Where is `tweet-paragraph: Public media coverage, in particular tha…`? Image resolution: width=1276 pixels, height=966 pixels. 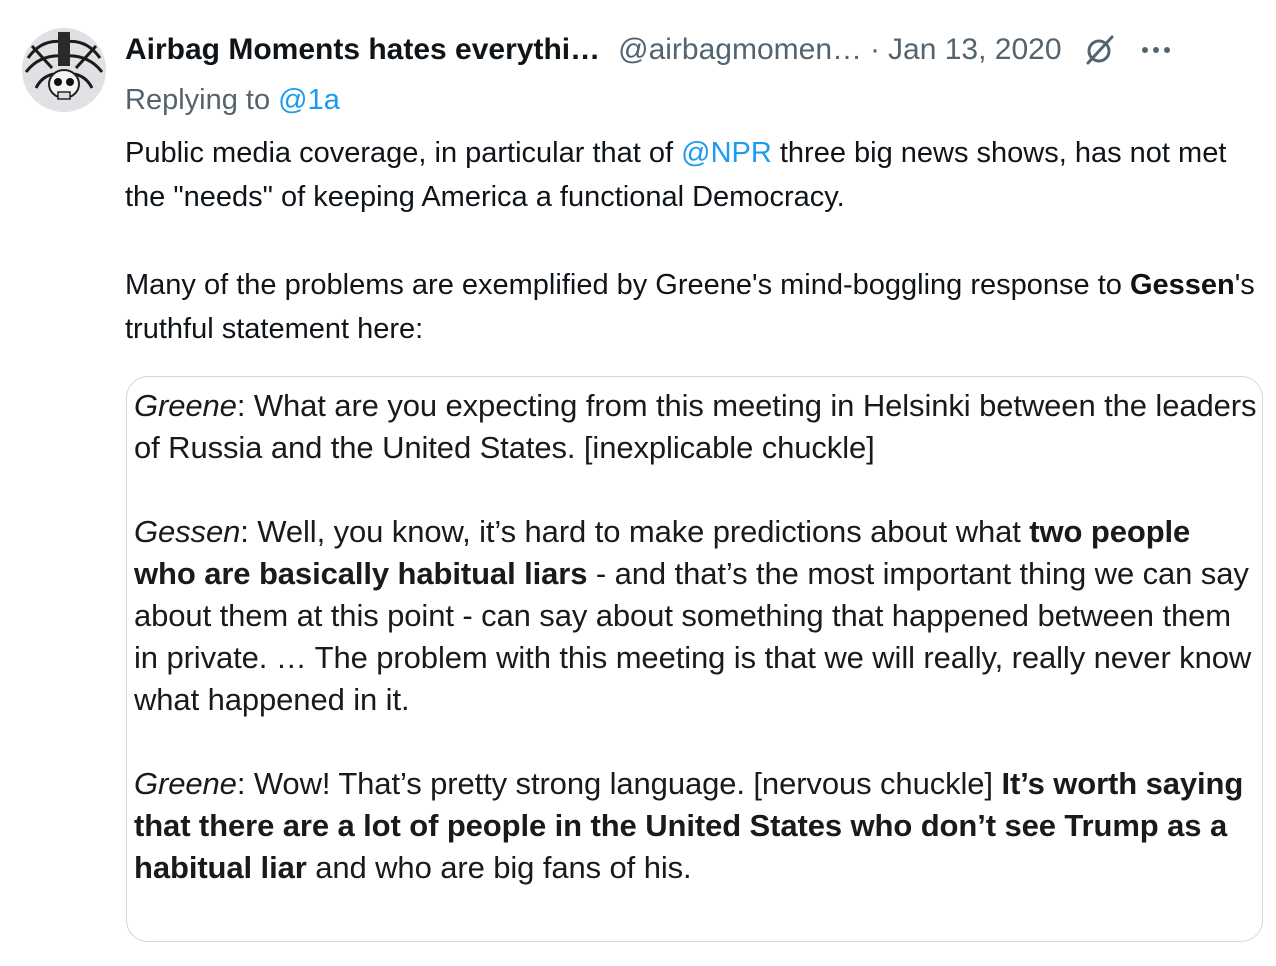
tweet-paragraph: Public media coverage, in particular tha… is located at coordinates (695, 175).